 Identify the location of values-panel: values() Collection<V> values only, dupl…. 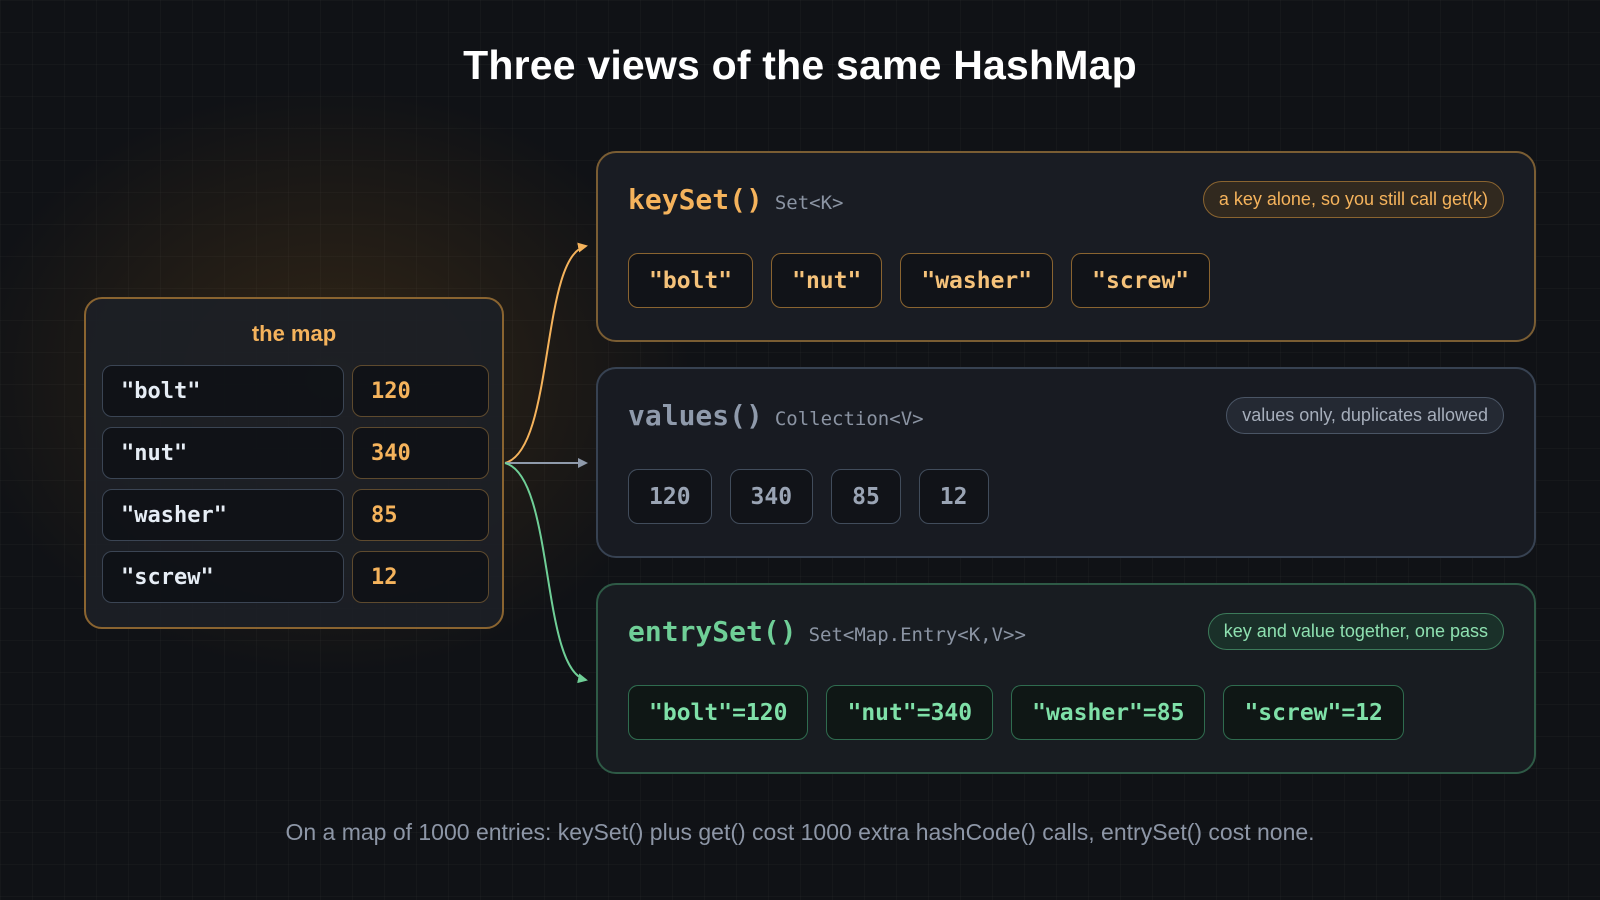
(1066, 462).